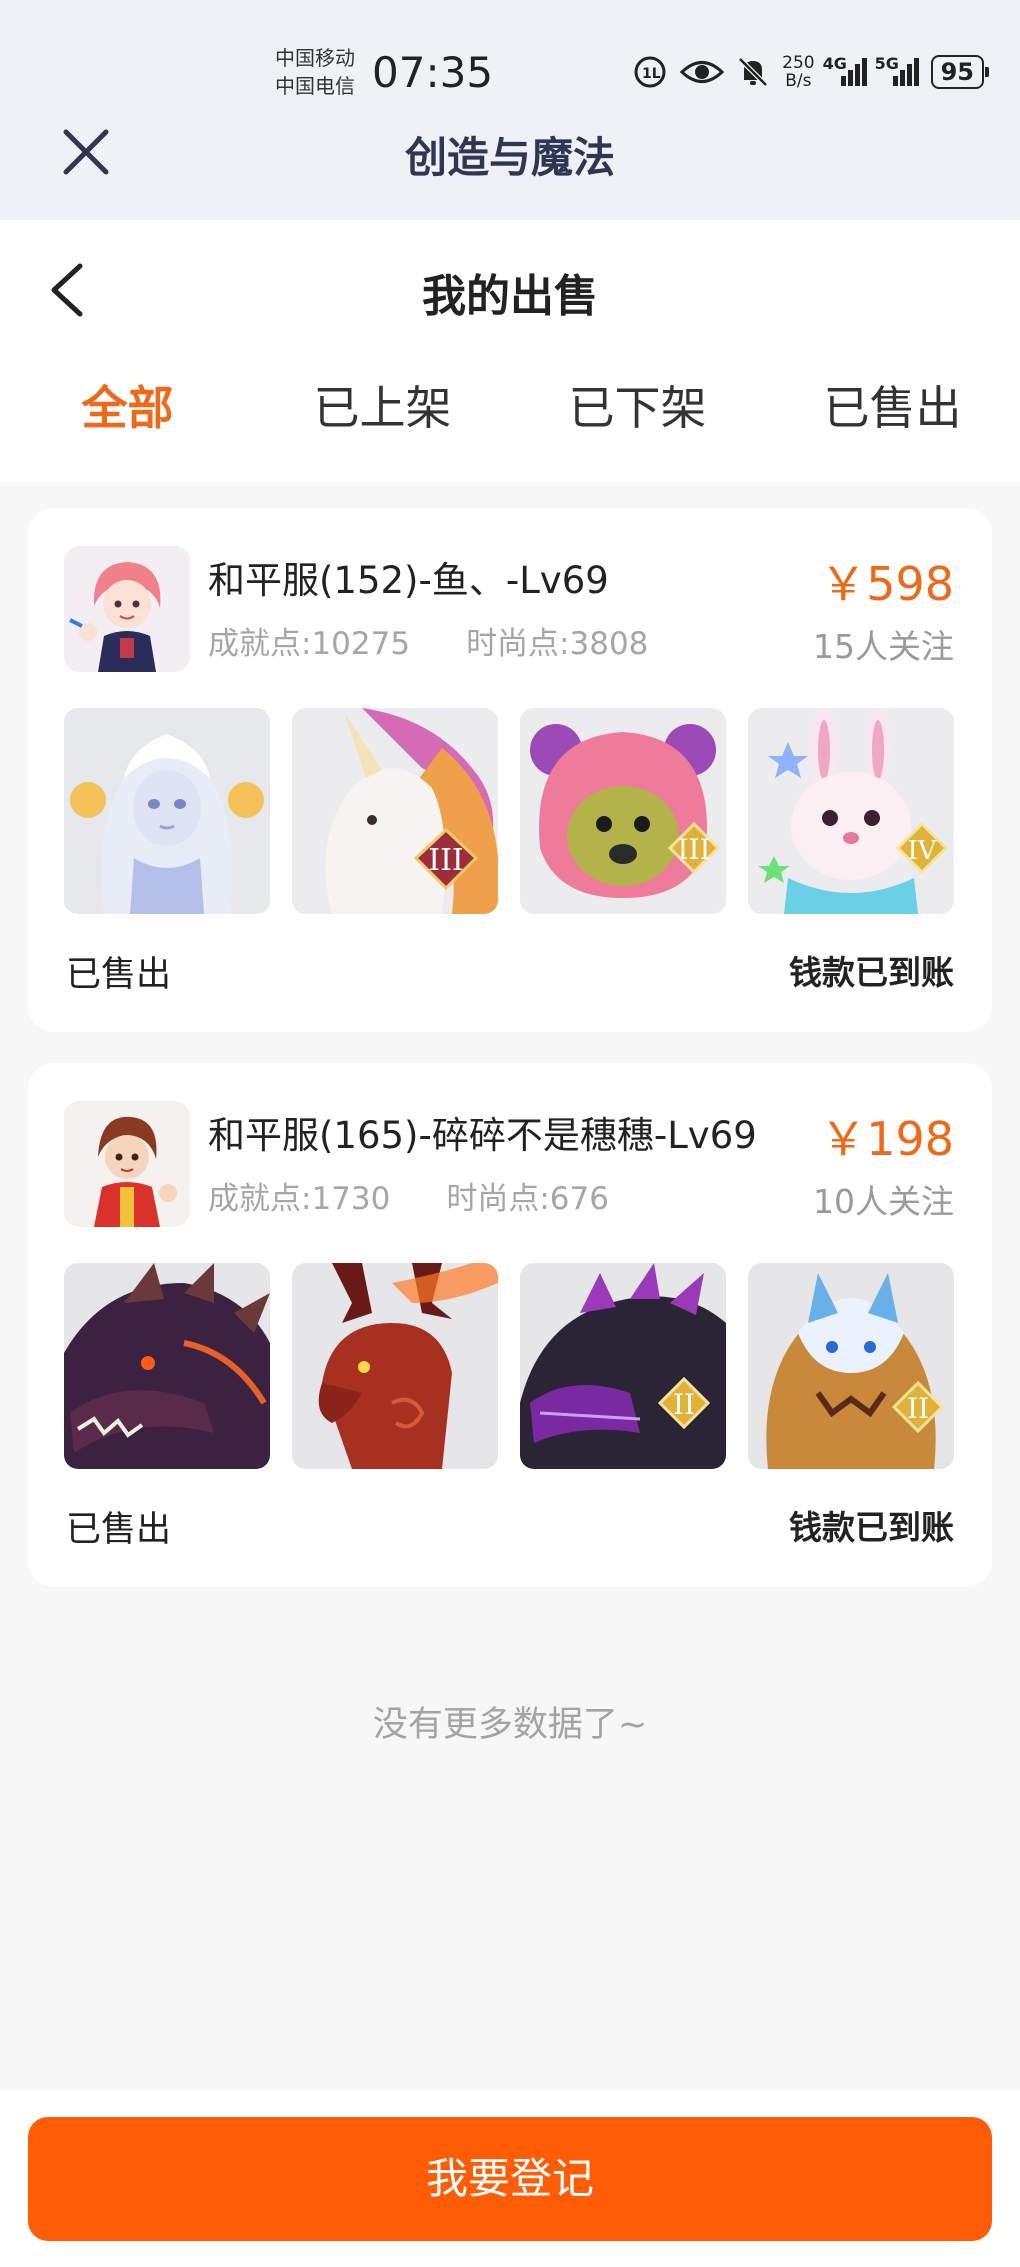  Describe the element at coordinates (408, 1195) in the screenshot. I see `listing-stats: 成就点:1730 时尚点:676` at that location.